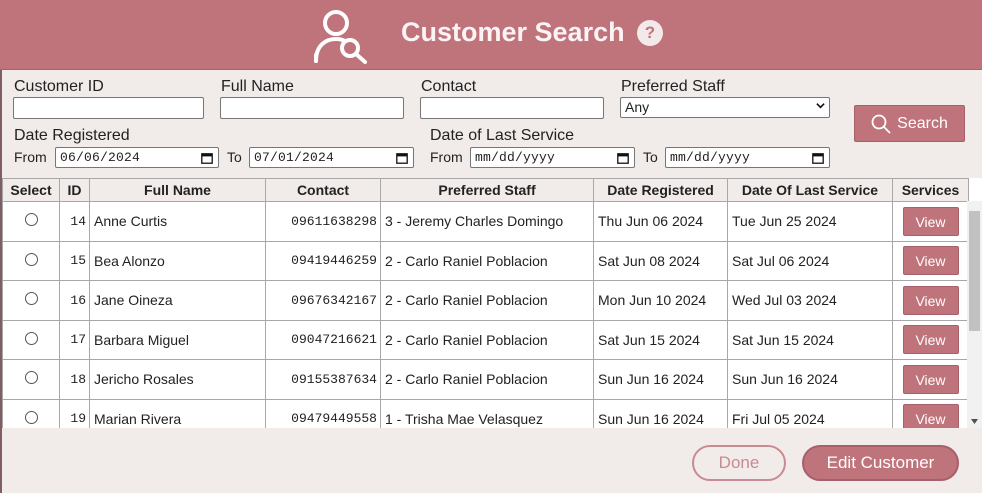  What do you see at coordinates (257, 86) in the screenshot?
I see `full-name-label: Full Name` at bounding box center [257, 86].